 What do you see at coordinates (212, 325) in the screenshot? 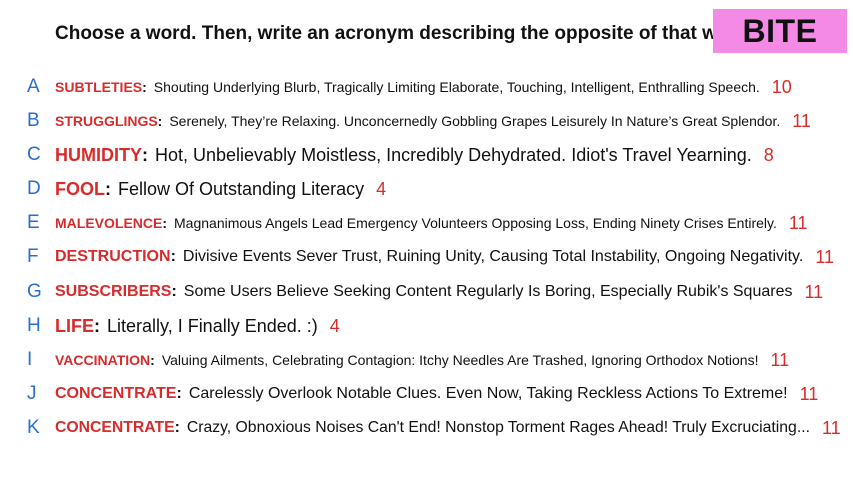
I see `entry-acronym: Literally, I Finally Ended. :)` at bounding box center [212, 325].